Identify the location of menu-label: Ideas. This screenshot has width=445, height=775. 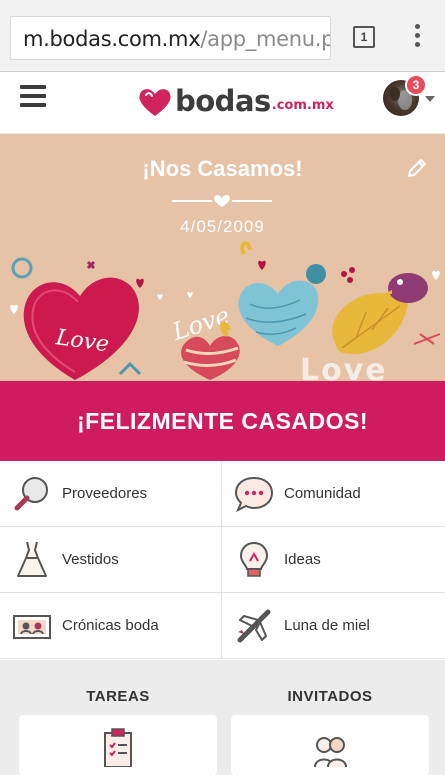
(302, 559).